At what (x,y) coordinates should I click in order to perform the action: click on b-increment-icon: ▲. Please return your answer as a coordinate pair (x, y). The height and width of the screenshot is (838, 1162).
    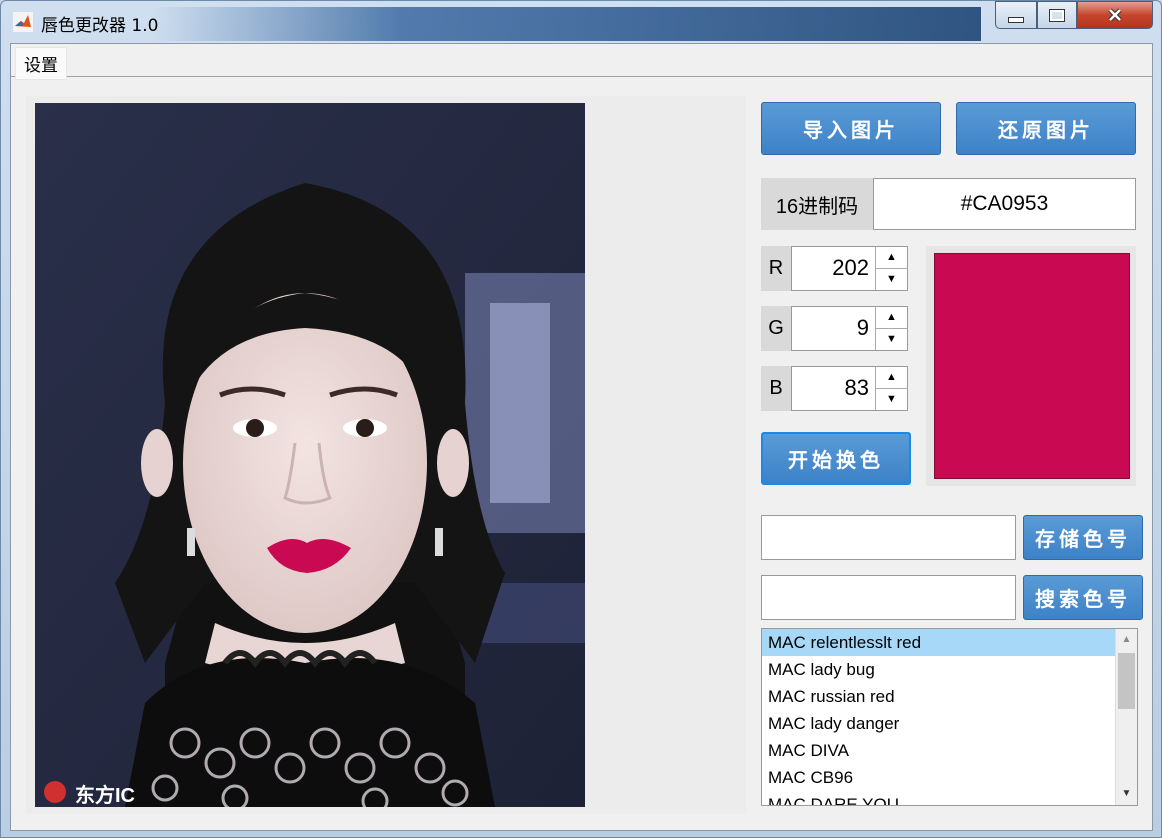
    Looking at the image, I should click on (891, 378).